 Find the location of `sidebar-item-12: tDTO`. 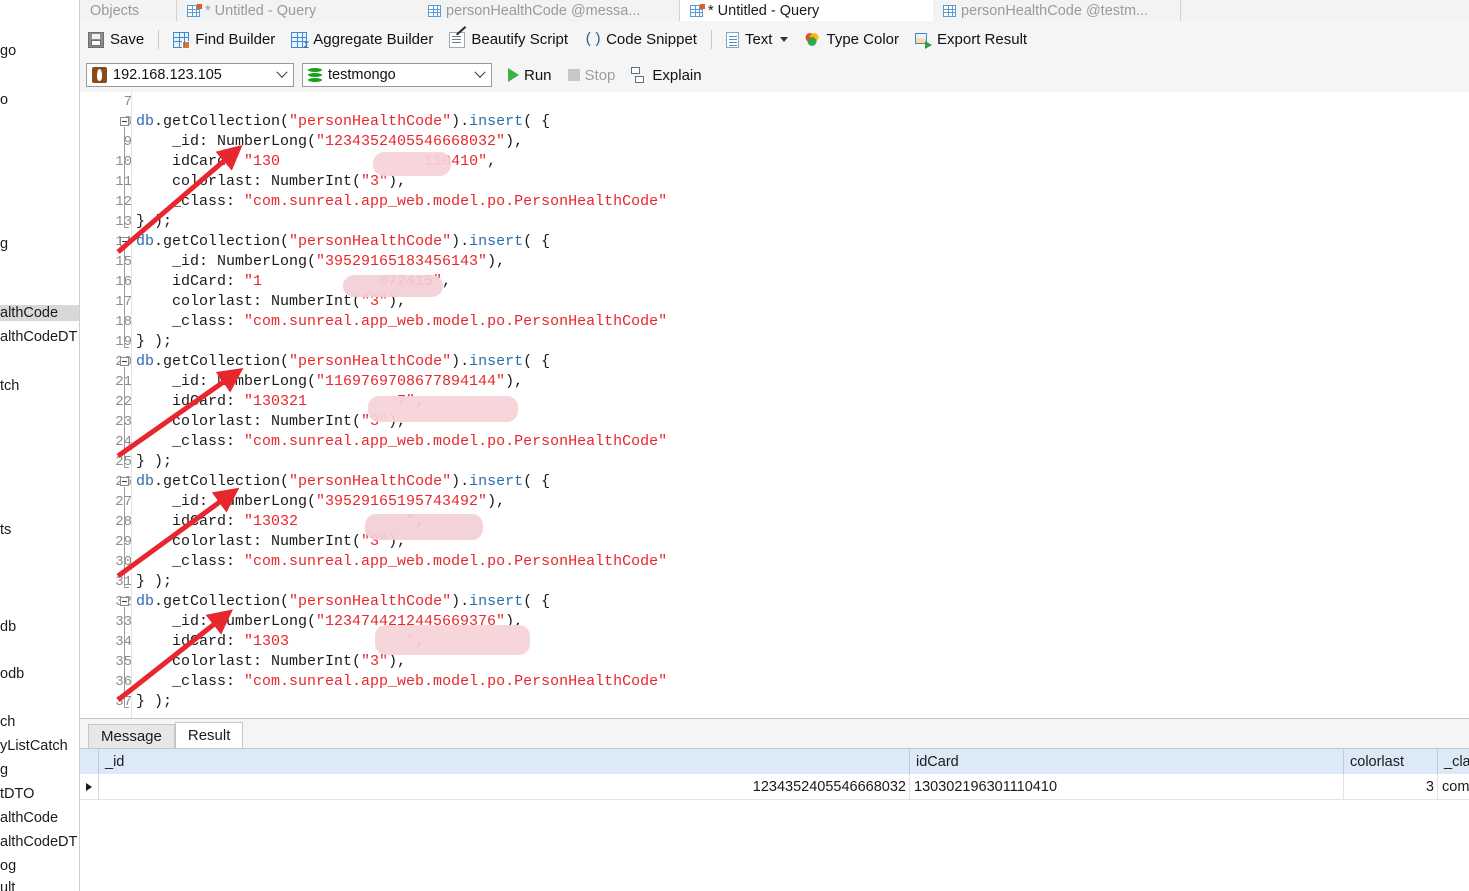

sidebar-item-12: tDTO is located at coordinates (17, 794).